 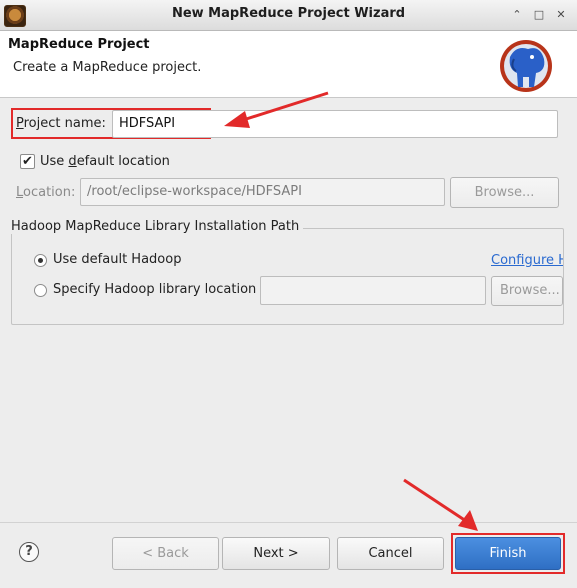 What do you see at coordinates (440, 504) in the screenshot?
I see `arrow-to-finish` at bounding box center [440, 504].